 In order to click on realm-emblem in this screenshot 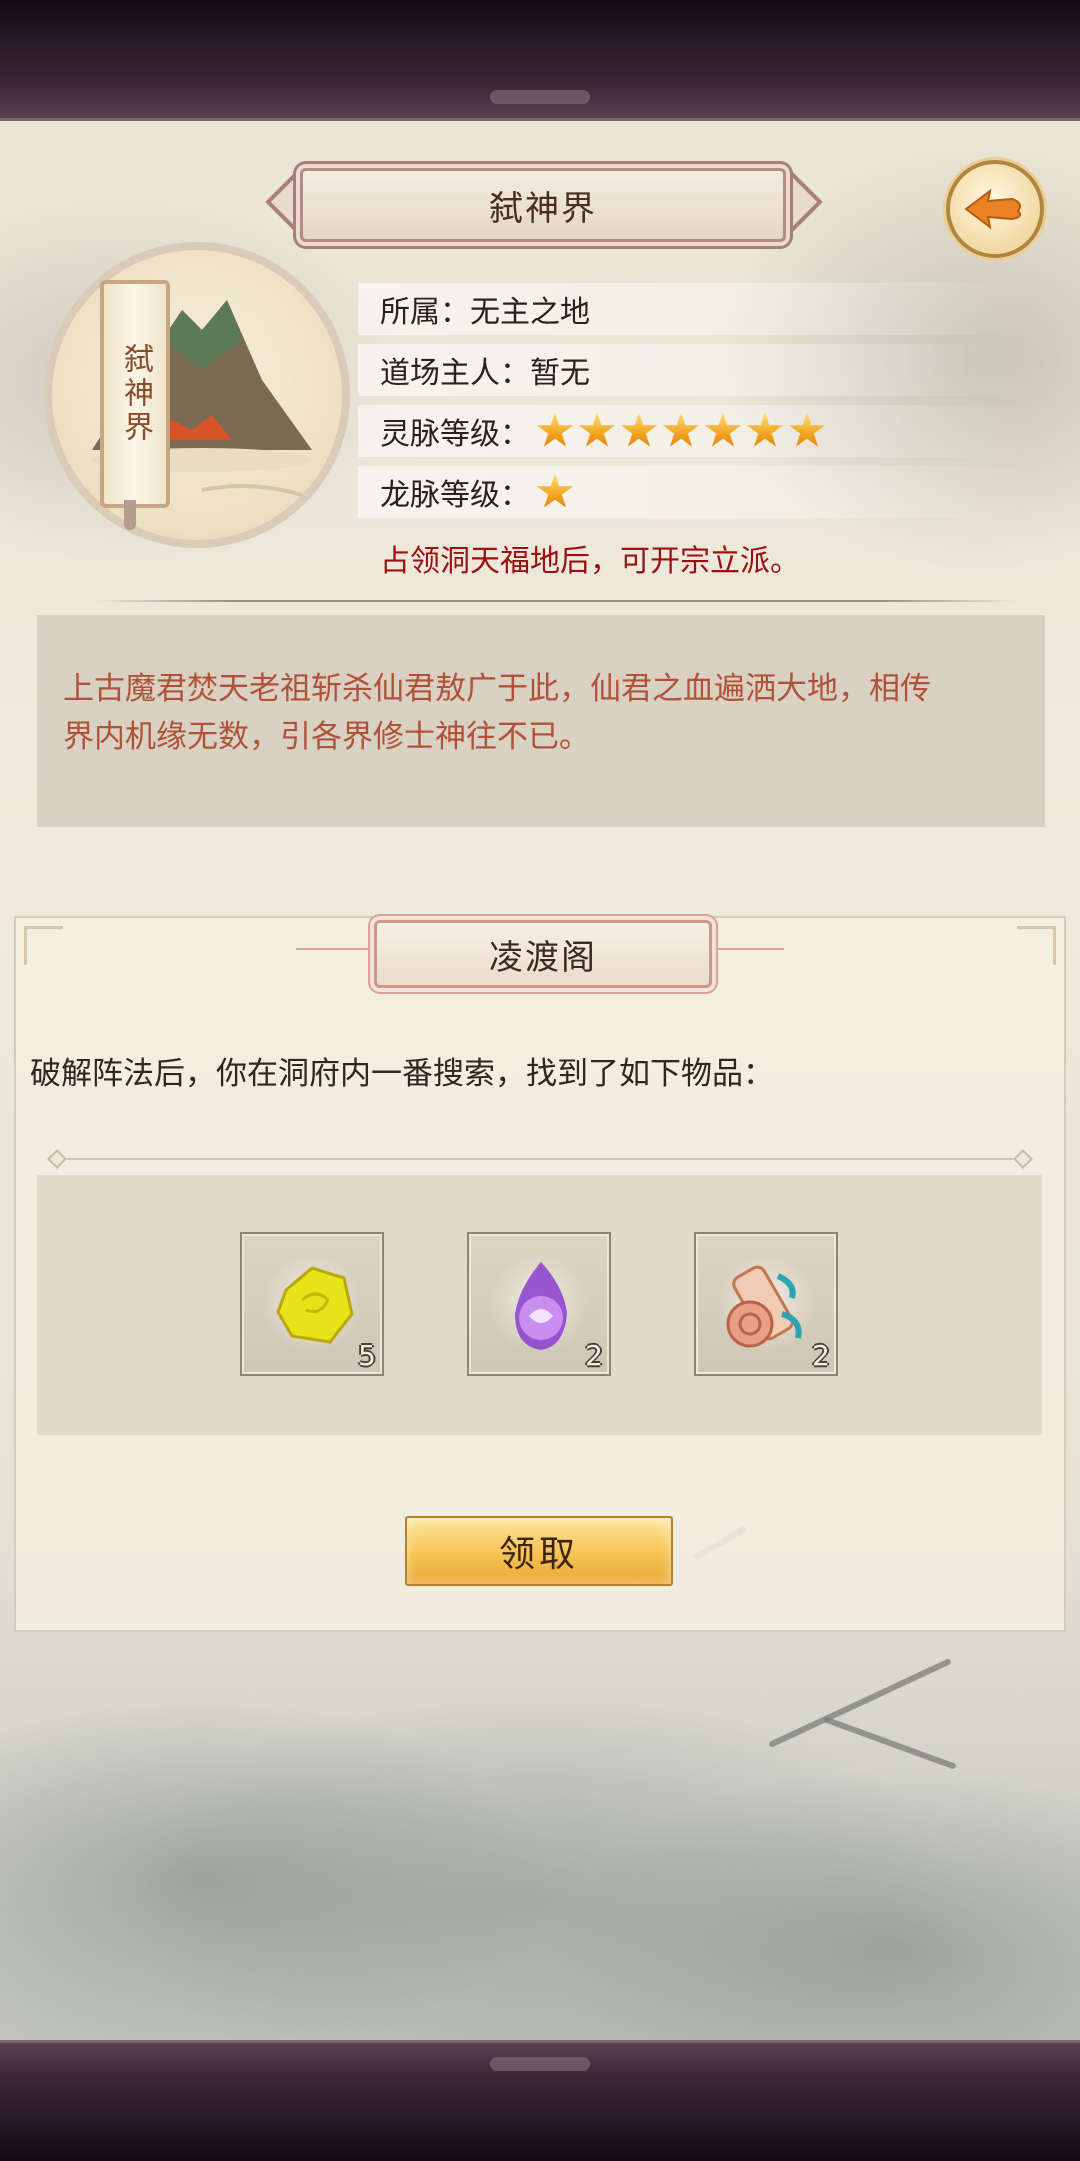, I will do `click(197, 395)`.